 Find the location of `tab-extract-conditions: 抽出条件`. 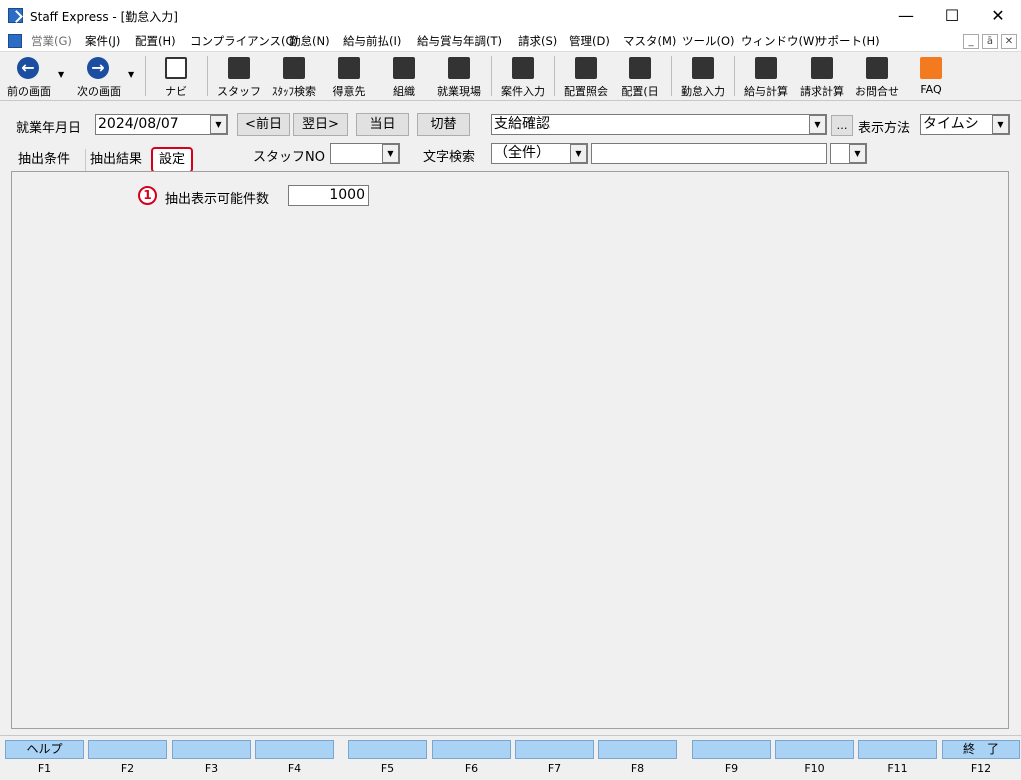

tab-extract-conditions: 抽出条件 is located at coordinates (44, 160).